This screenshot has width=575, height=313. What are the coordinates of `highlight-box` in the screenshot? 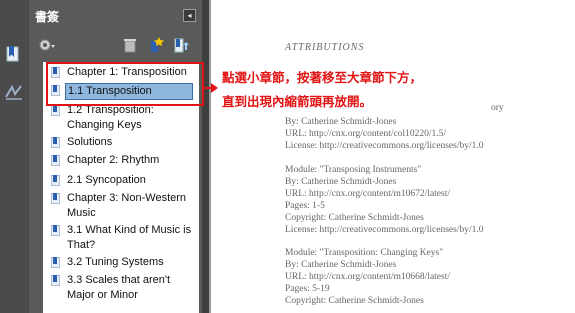 It's located at (125, 84).